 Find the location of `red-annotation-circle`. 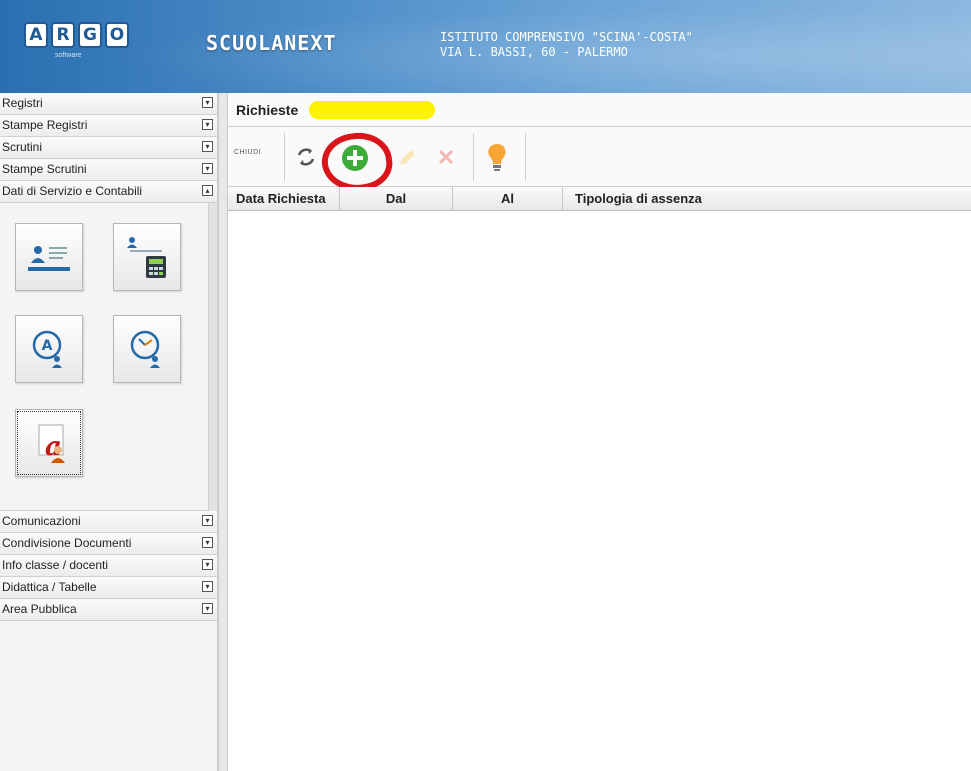

red-annotation-circle is located at coordinates (357, 162).